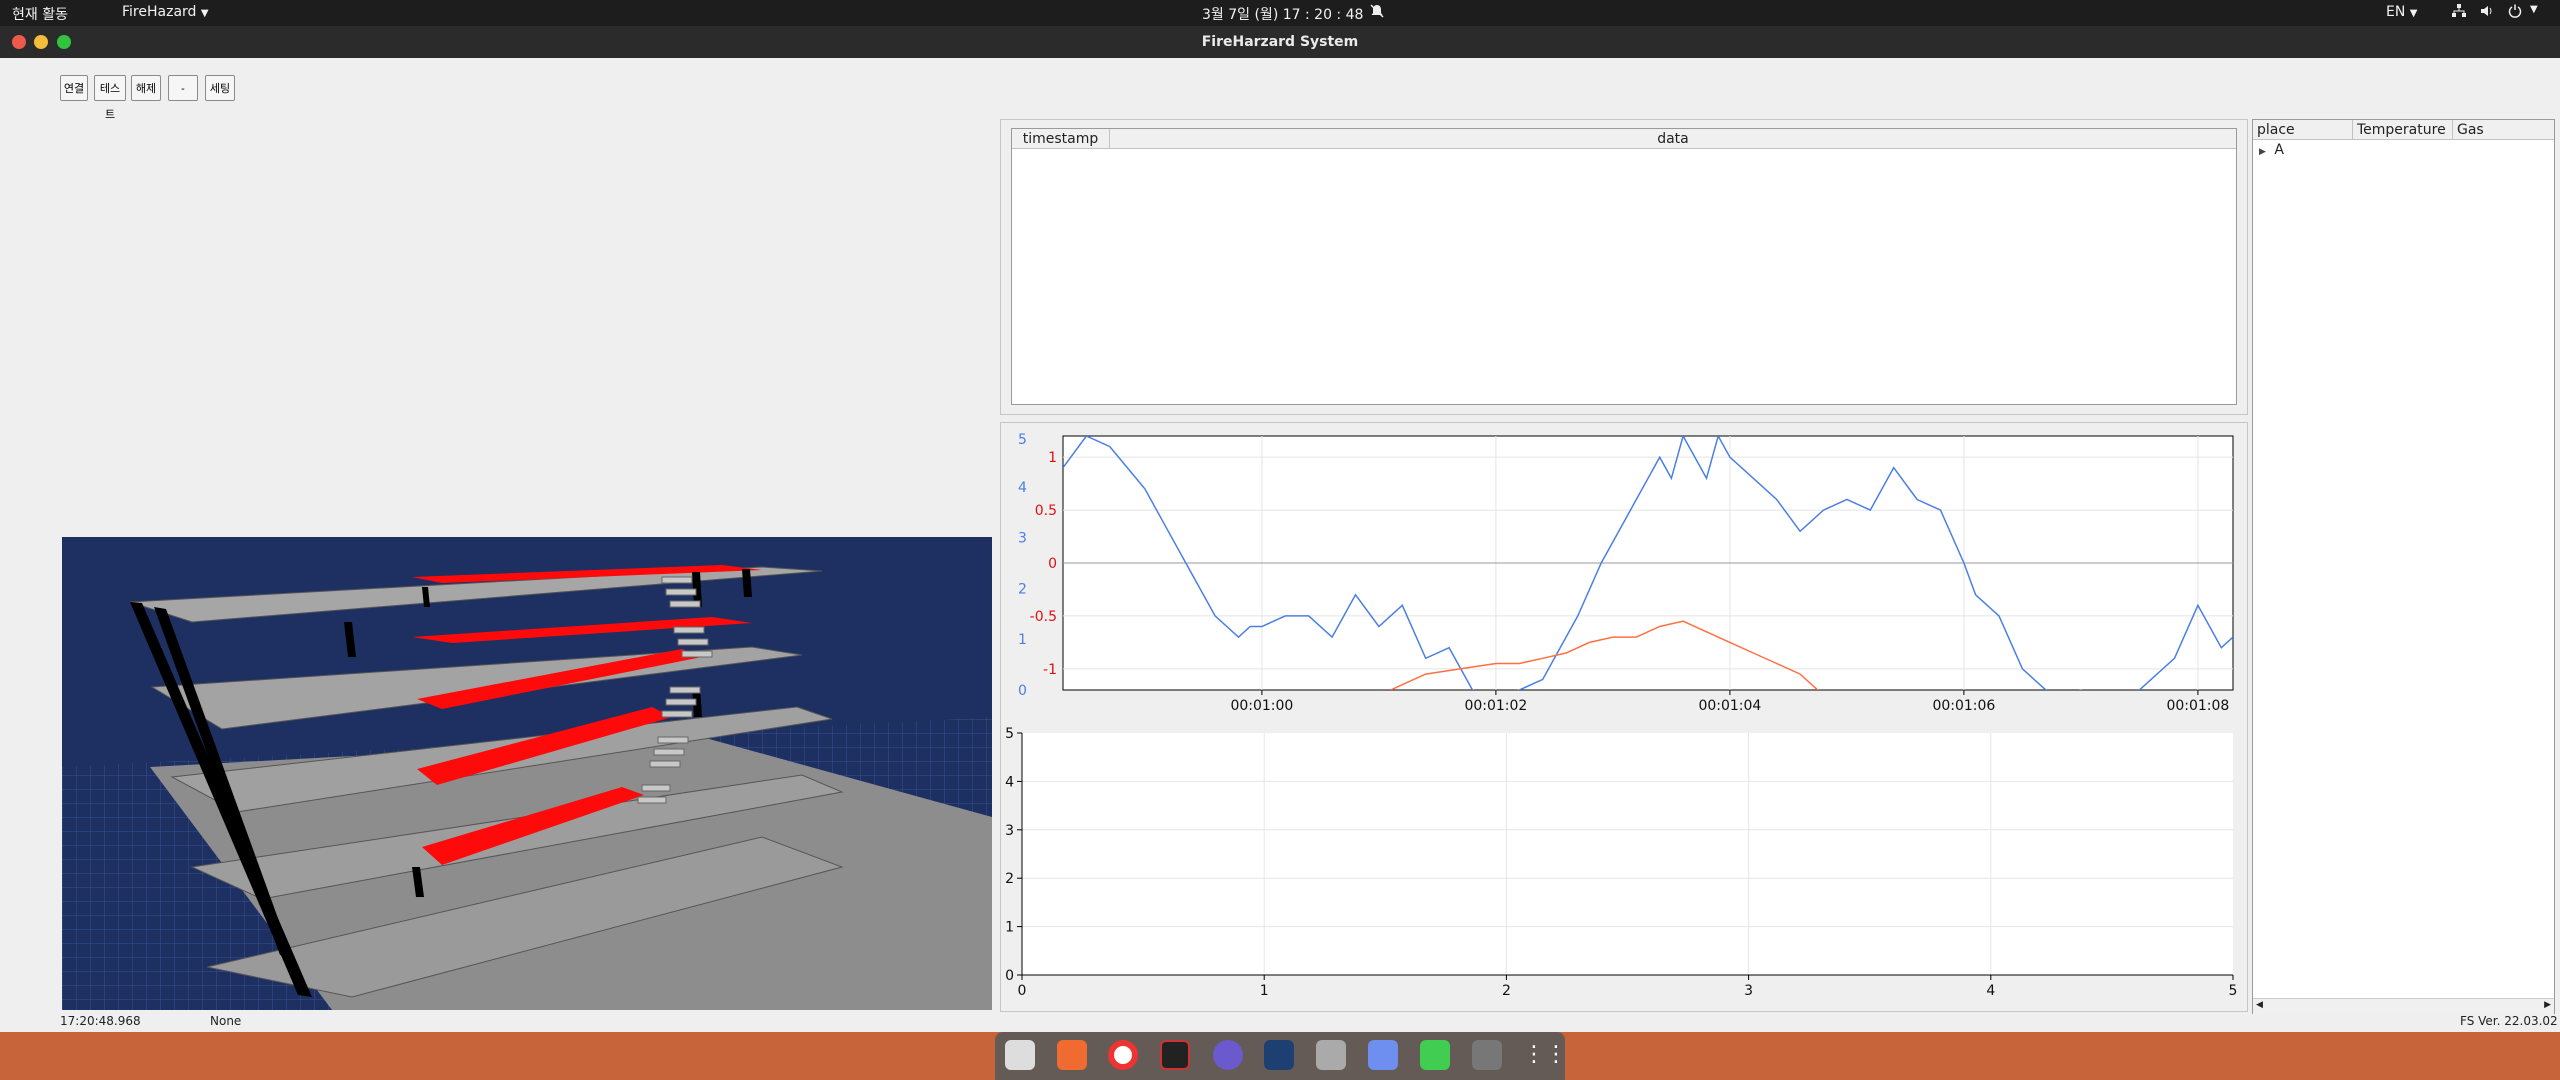 The width and height of the screenshot is (2560, 1080). Describe the element at coordinates (1009, 782) in the screenshot. I see `y-tick-label: 4` at that location.